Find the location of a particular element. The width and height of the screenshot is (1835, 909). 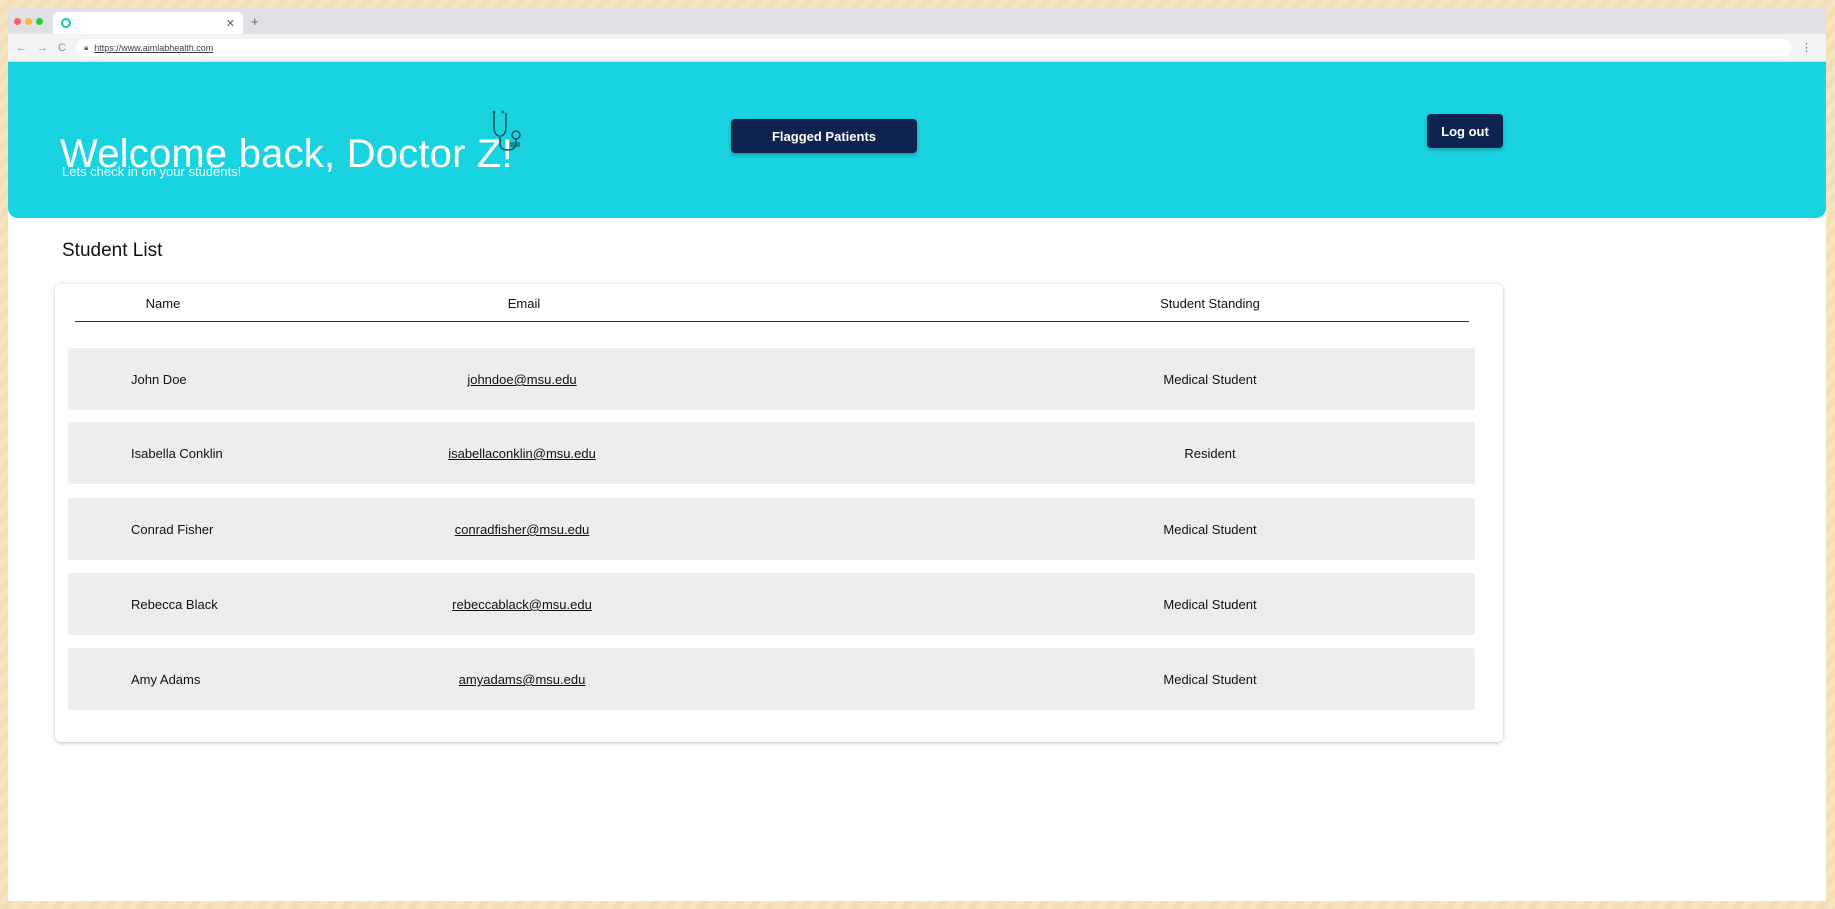

table-row: John Doe johndoe@msu.edu Medical Student is located at coordinates (771, 379).